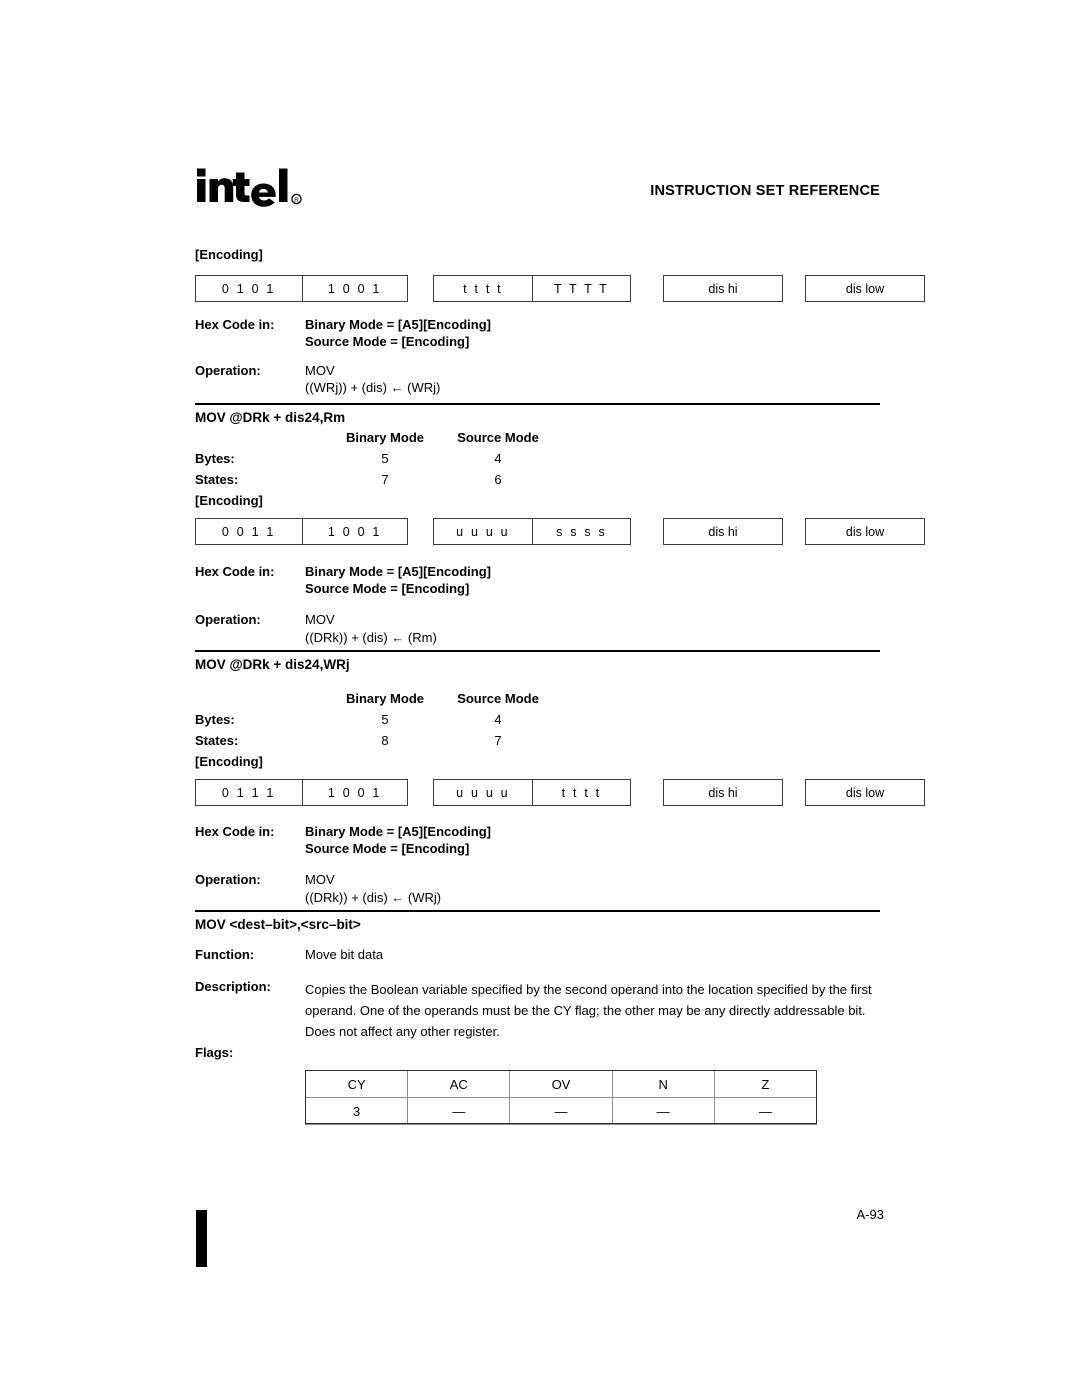 The image size is (1080, 1397). I want to click on operation-expression-1: ((WRj)) + (dis) ← (WRj), so click(373, 387).